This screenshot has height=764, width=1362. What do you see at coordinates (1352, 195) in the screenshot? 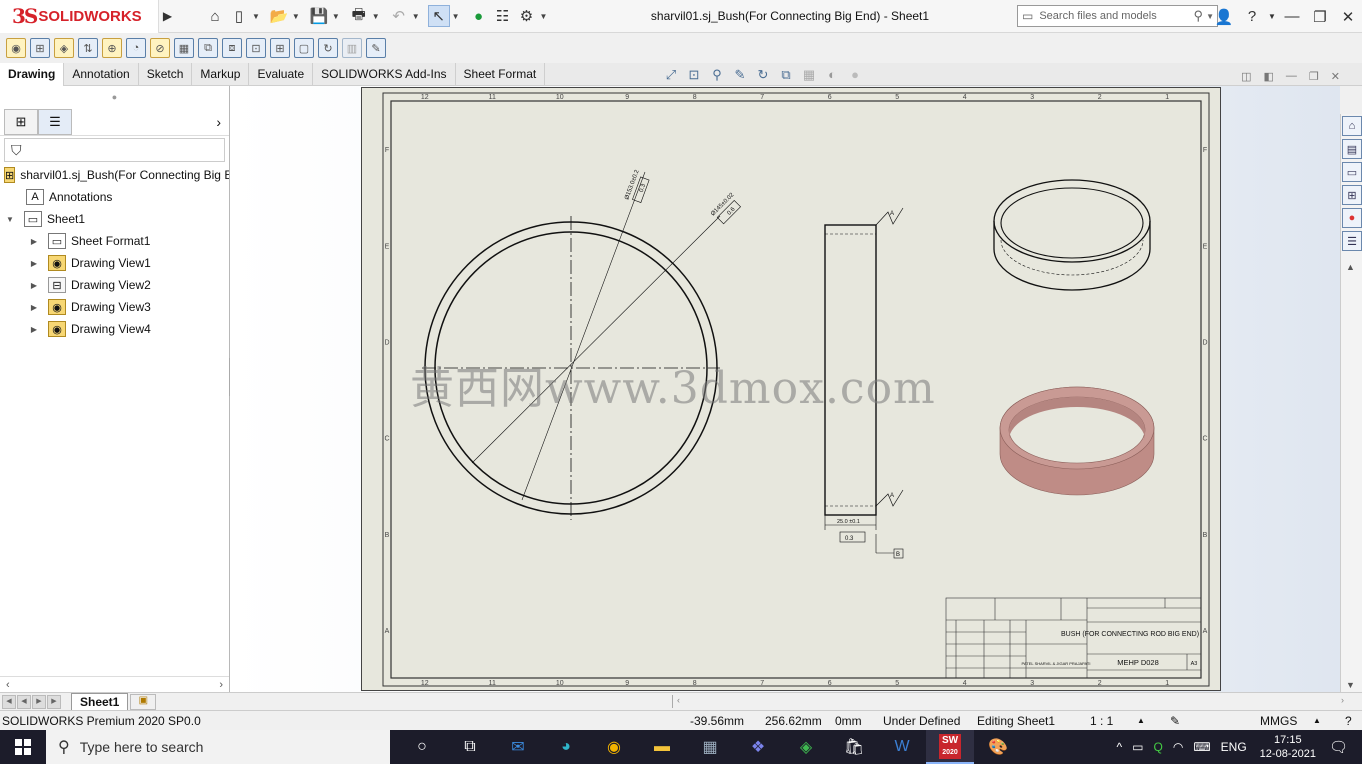
I see `view-palette-icon: ⊞` at bounding box center [1352, 195].